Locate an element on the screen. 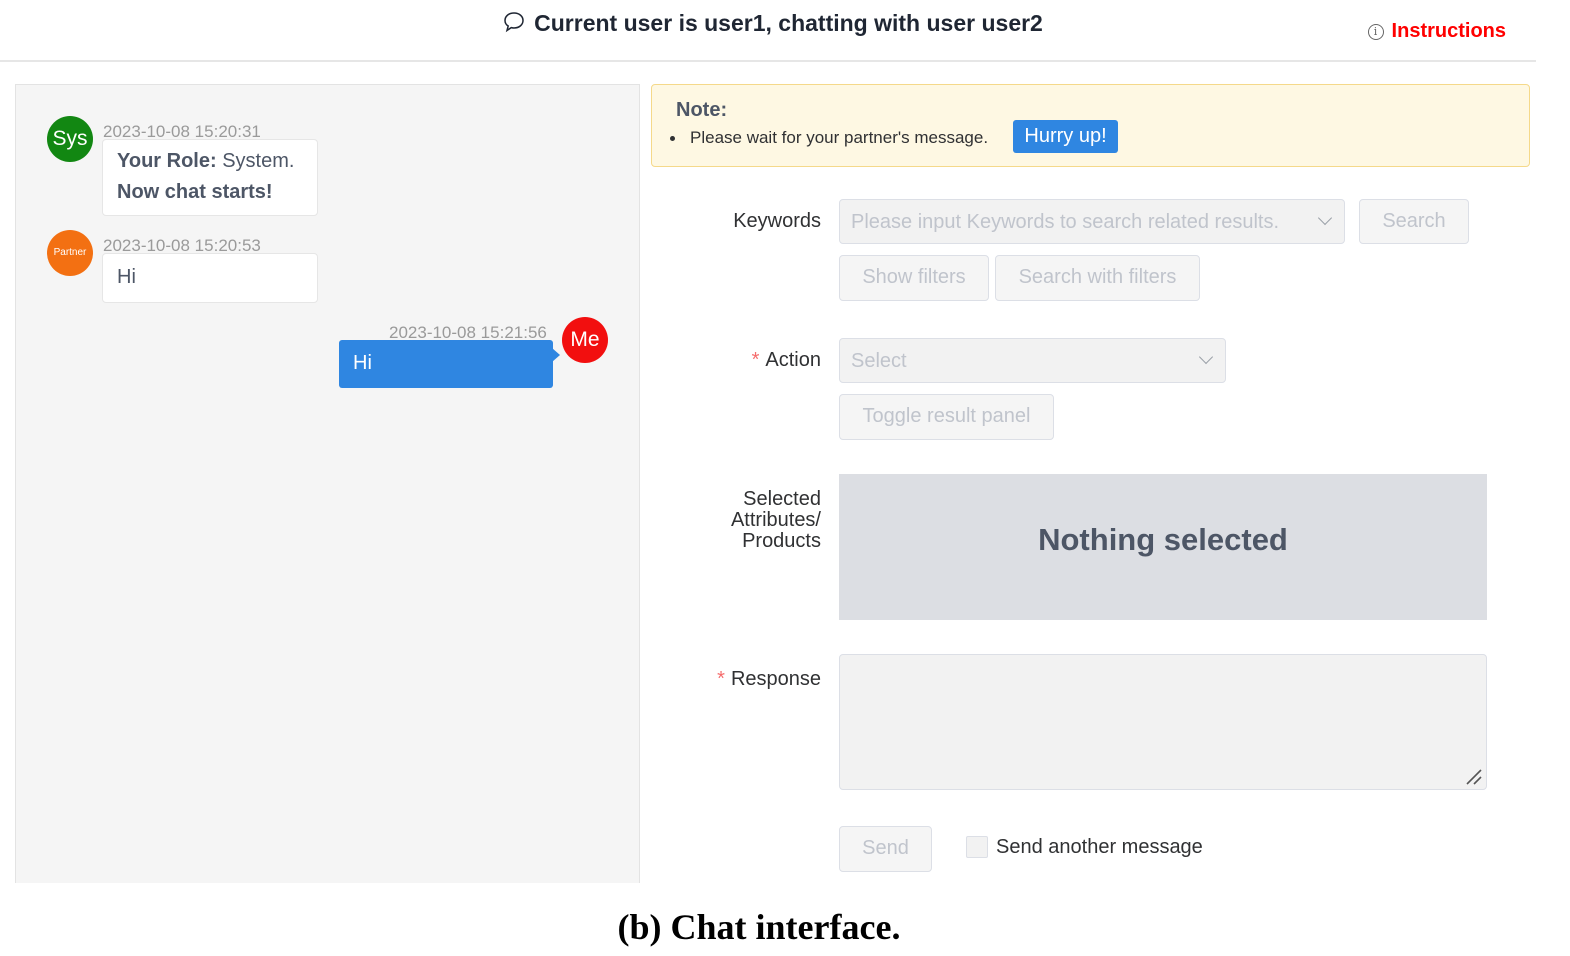 This screenshot has height=956, width=1570. send-another-label: Send another message is located at coordinates (1099, 847).